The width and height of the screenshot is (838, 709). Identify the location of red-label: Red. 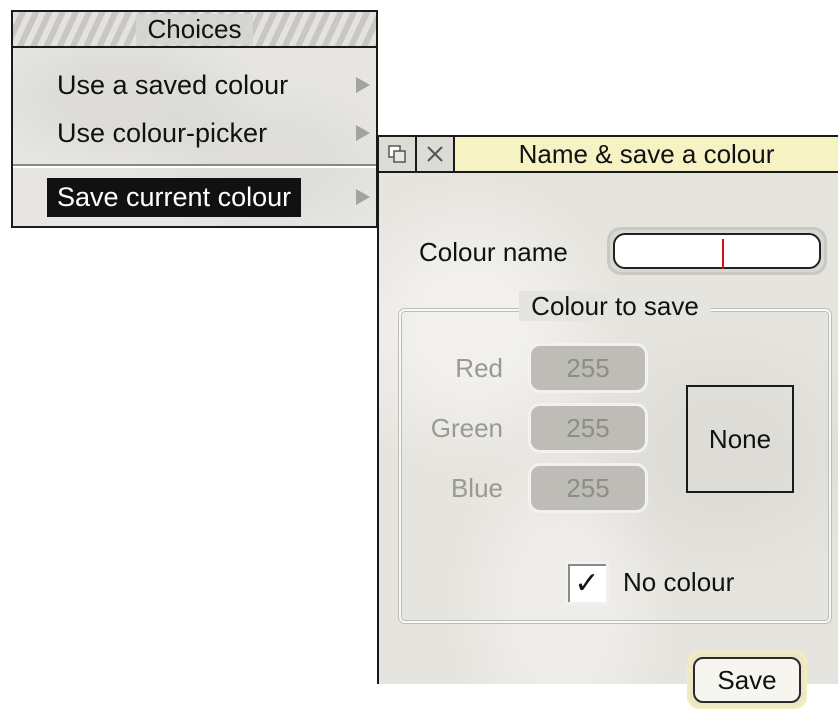
(479, 368).